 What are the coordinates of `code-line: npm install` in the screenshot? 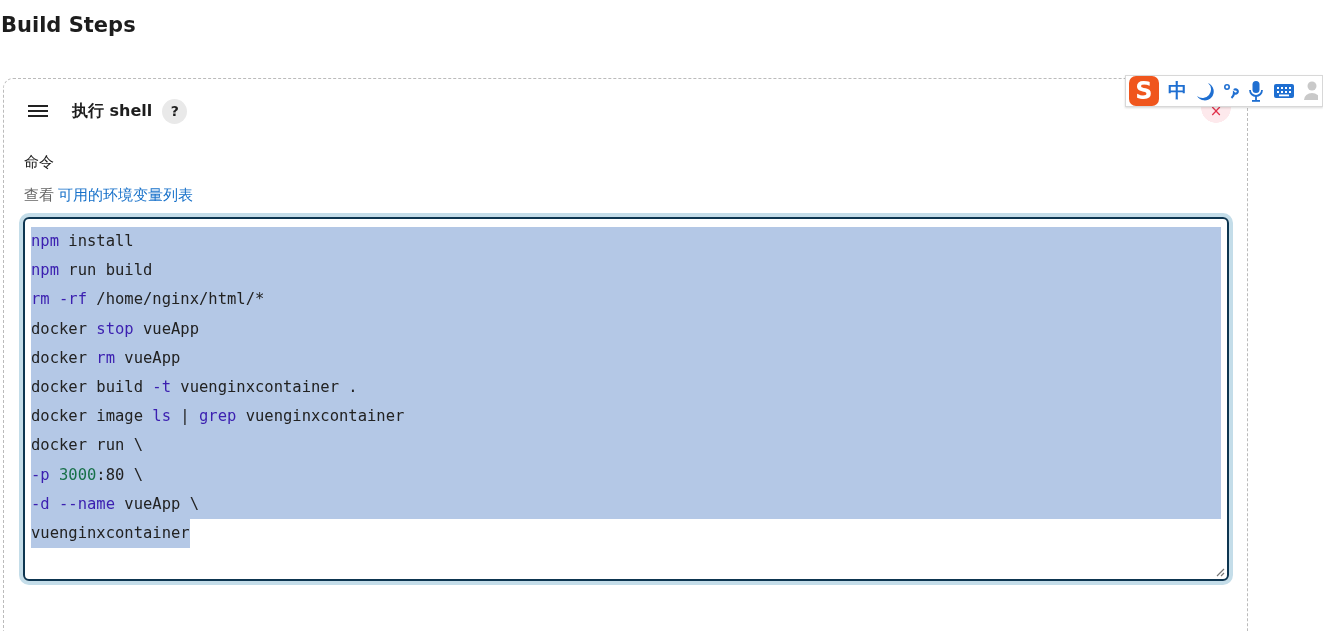 It's located at (82, 241).